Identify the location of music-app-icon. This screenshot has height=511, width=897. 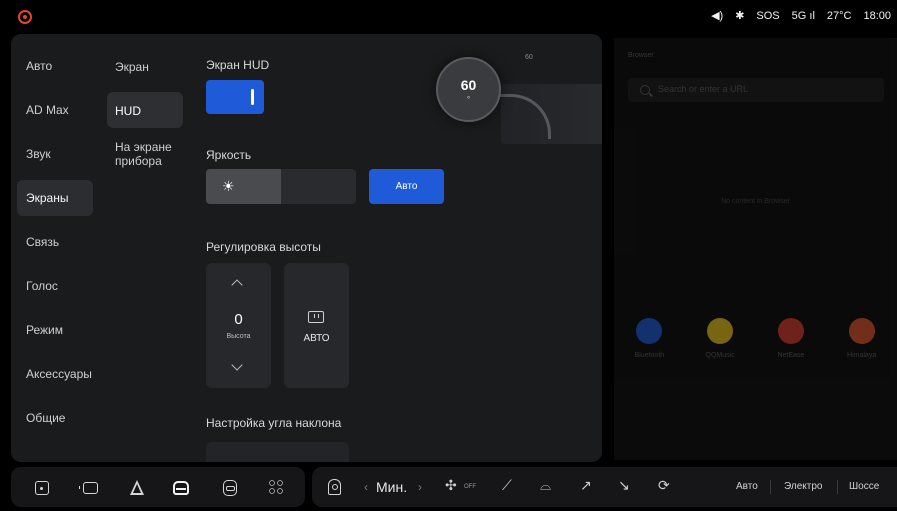
(720, 331).